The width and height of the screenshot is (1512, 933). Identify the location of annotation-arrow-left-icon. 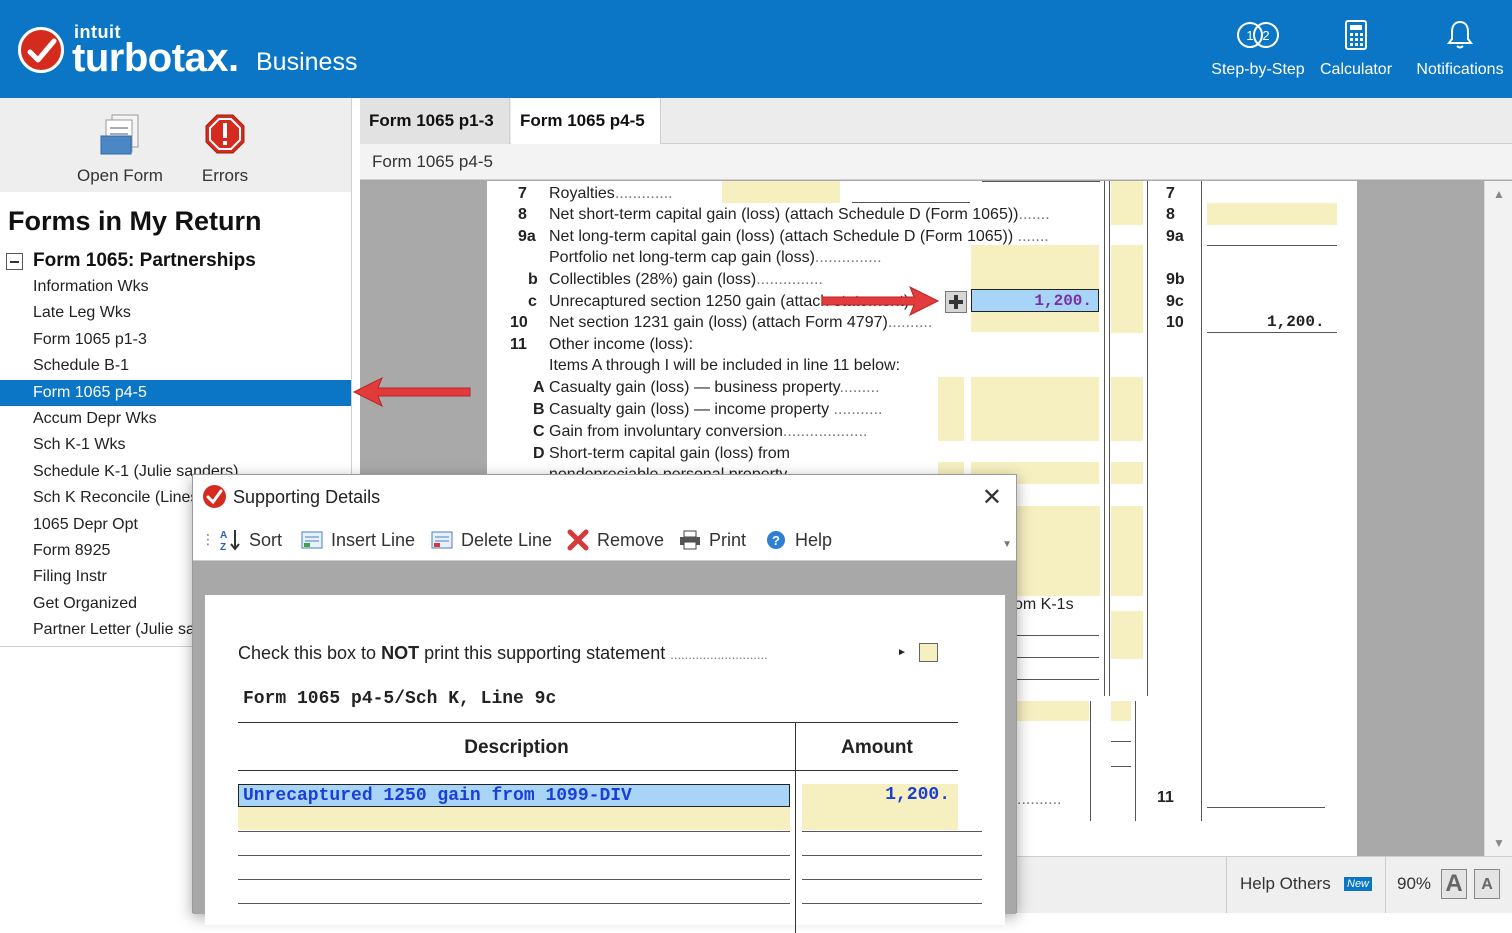
(411, 392).